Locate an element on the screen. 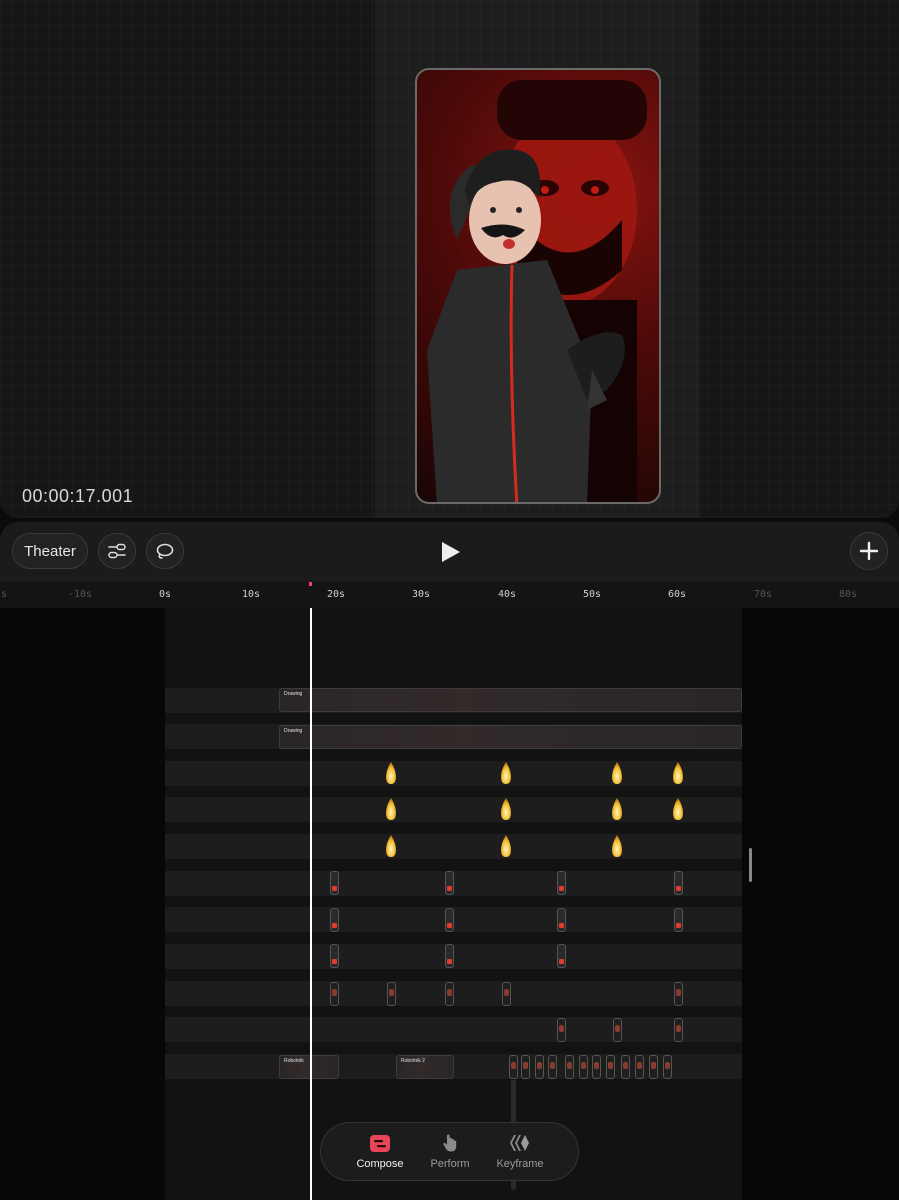 The image size is (899, 1200). keyframe-label: Keyframe is located at coordinates (520, 1164).